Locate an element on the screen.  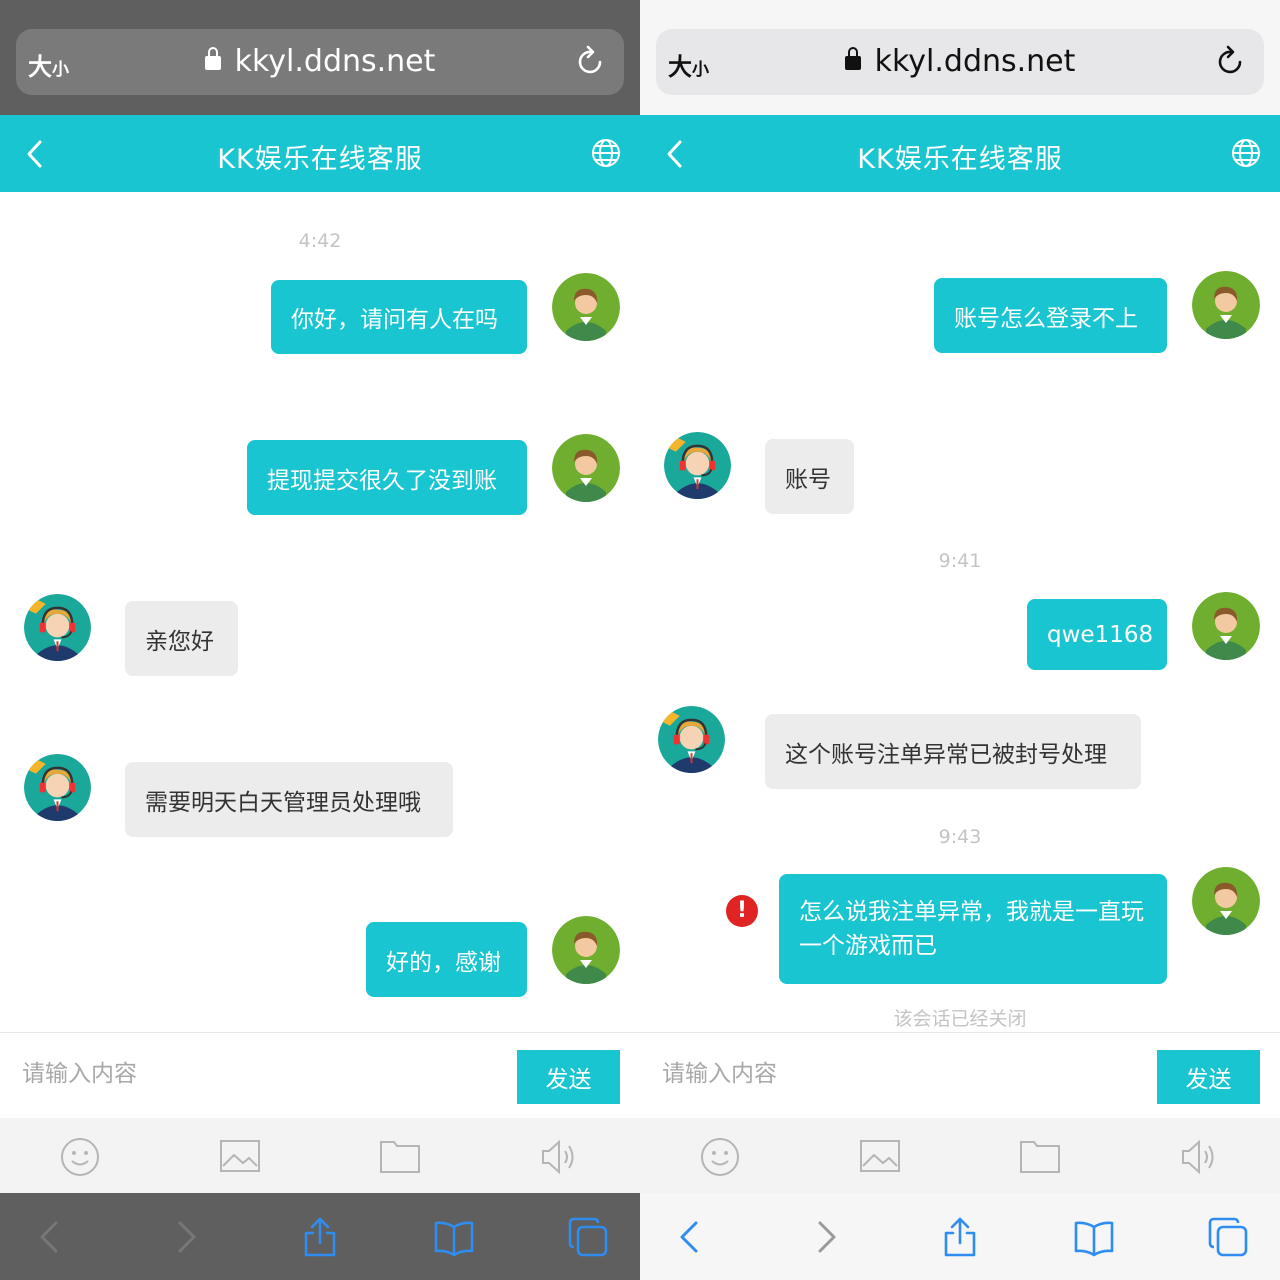
message-bubble-outgoing: 好的，感谢 is located at coordinates (446, 959).